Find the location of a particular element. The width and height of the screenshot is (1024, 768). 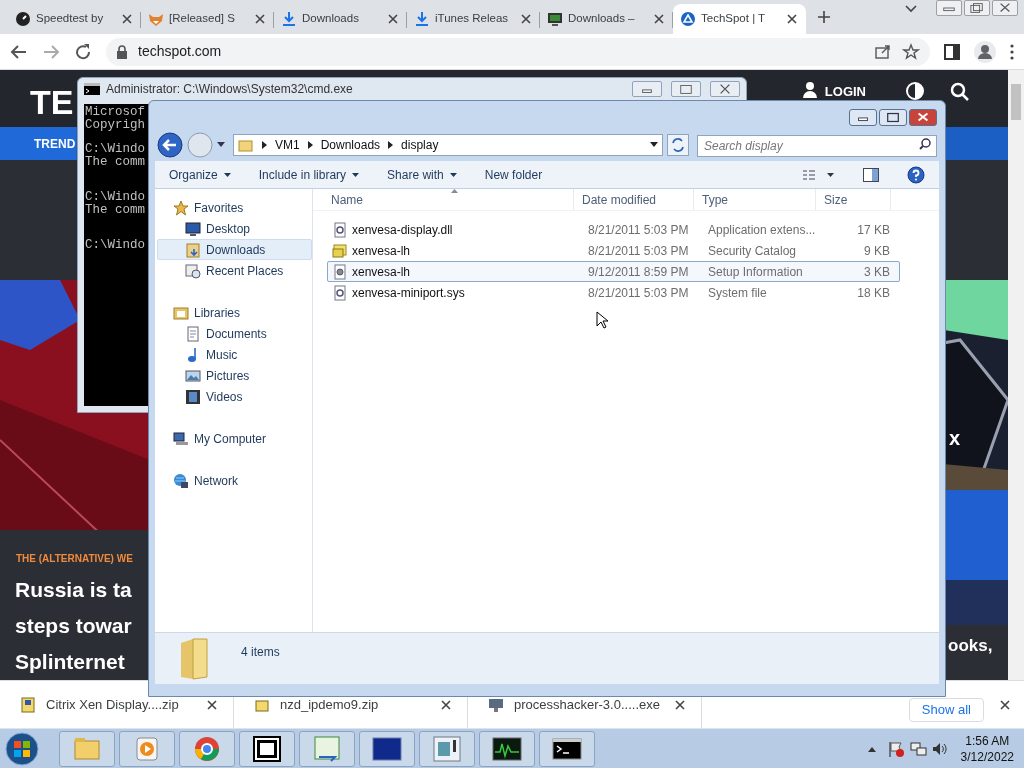

plus-icon is located at coordinates (824, 17).